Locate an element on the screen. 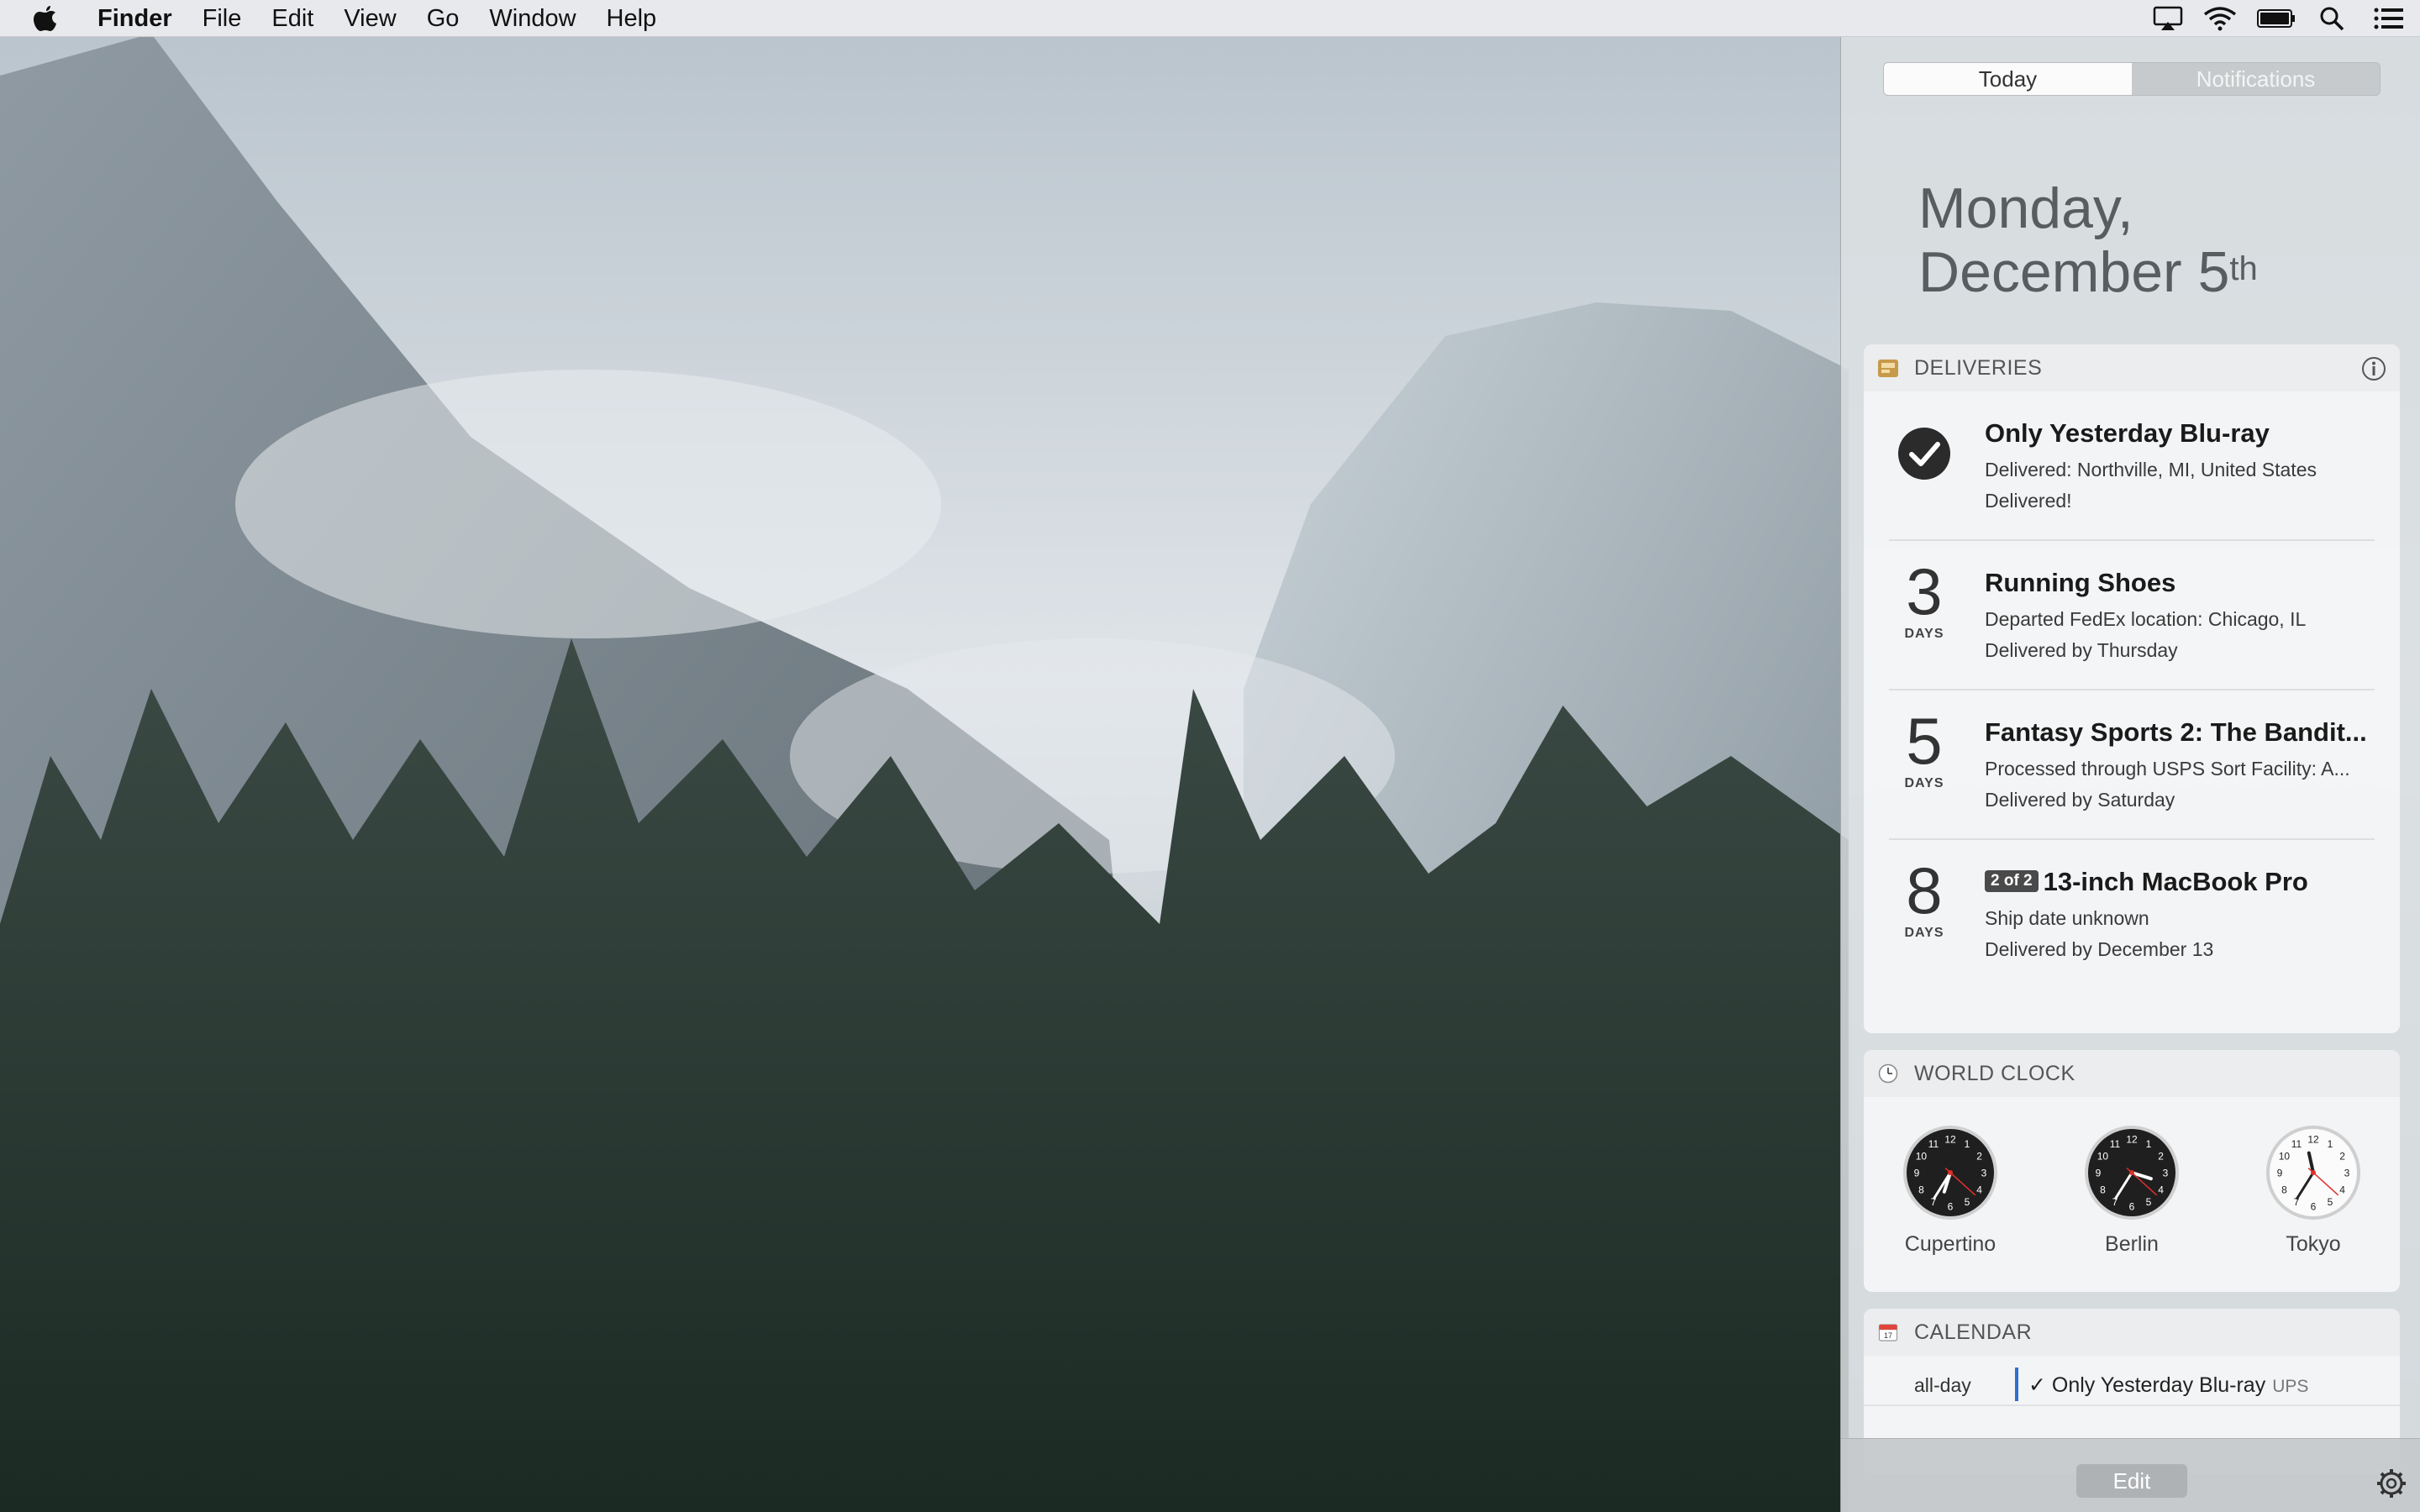 This screenshot has height=1512, width=2420. nc-bottom-bar: Edit is located at coordinates (2130, 1475).